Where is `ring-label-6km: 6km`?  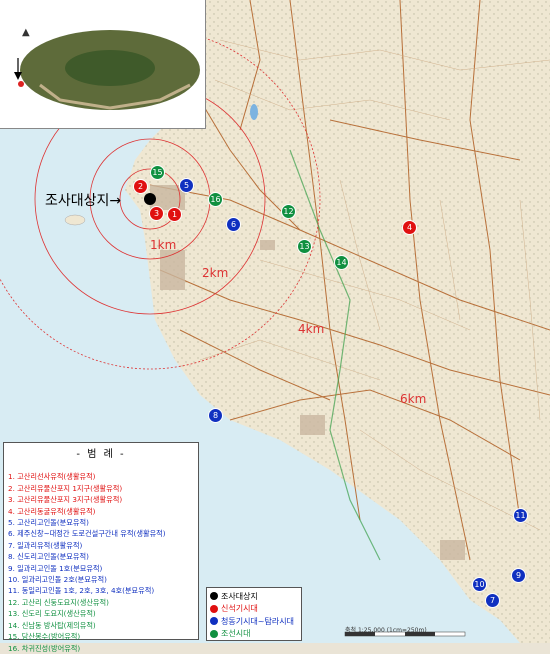 ring-label-6km: 6km is located at coordinates (413, 399).